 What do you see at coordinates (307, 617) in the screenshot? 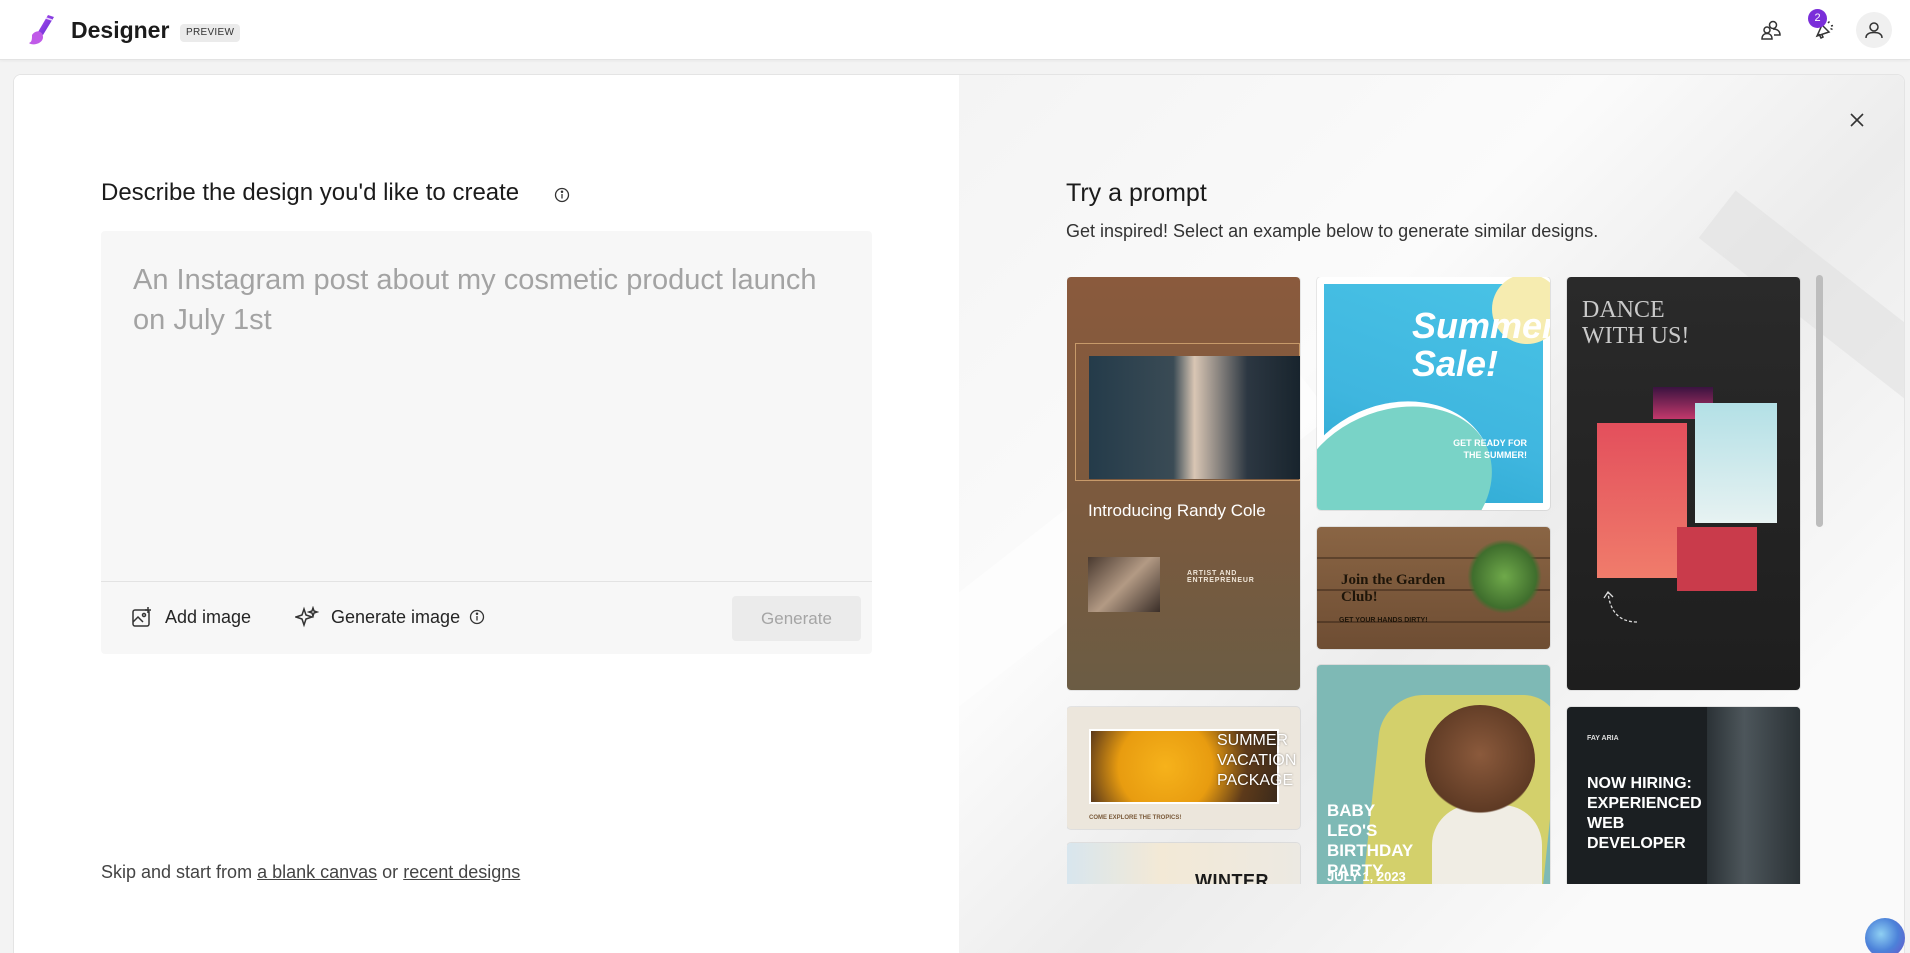
I see `sparkle-icon` at bounding box center [307, 617].